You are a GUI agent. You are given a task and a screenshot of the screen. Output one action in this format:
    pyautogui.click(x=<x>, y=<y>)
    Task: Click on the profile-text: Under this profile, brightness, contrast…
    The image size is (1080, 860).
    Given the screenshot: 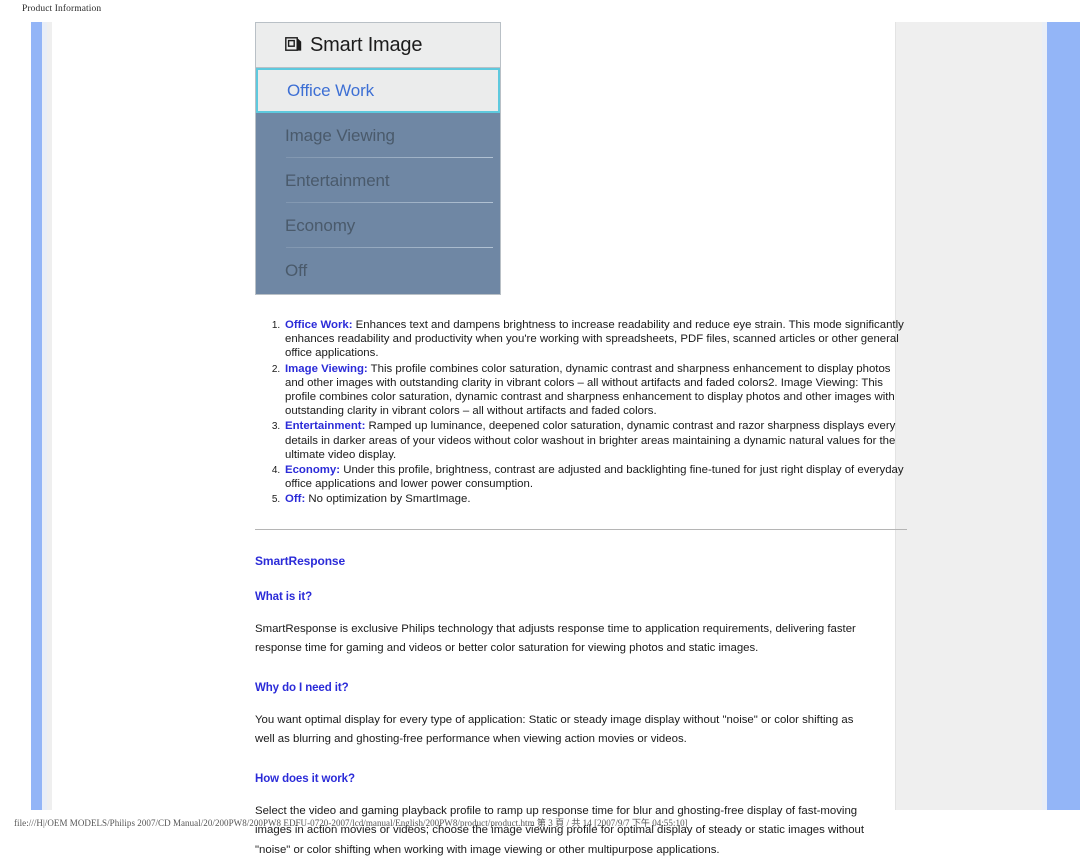 What is the action you would take?
    pyautogui.click(x=594, y=477)
    